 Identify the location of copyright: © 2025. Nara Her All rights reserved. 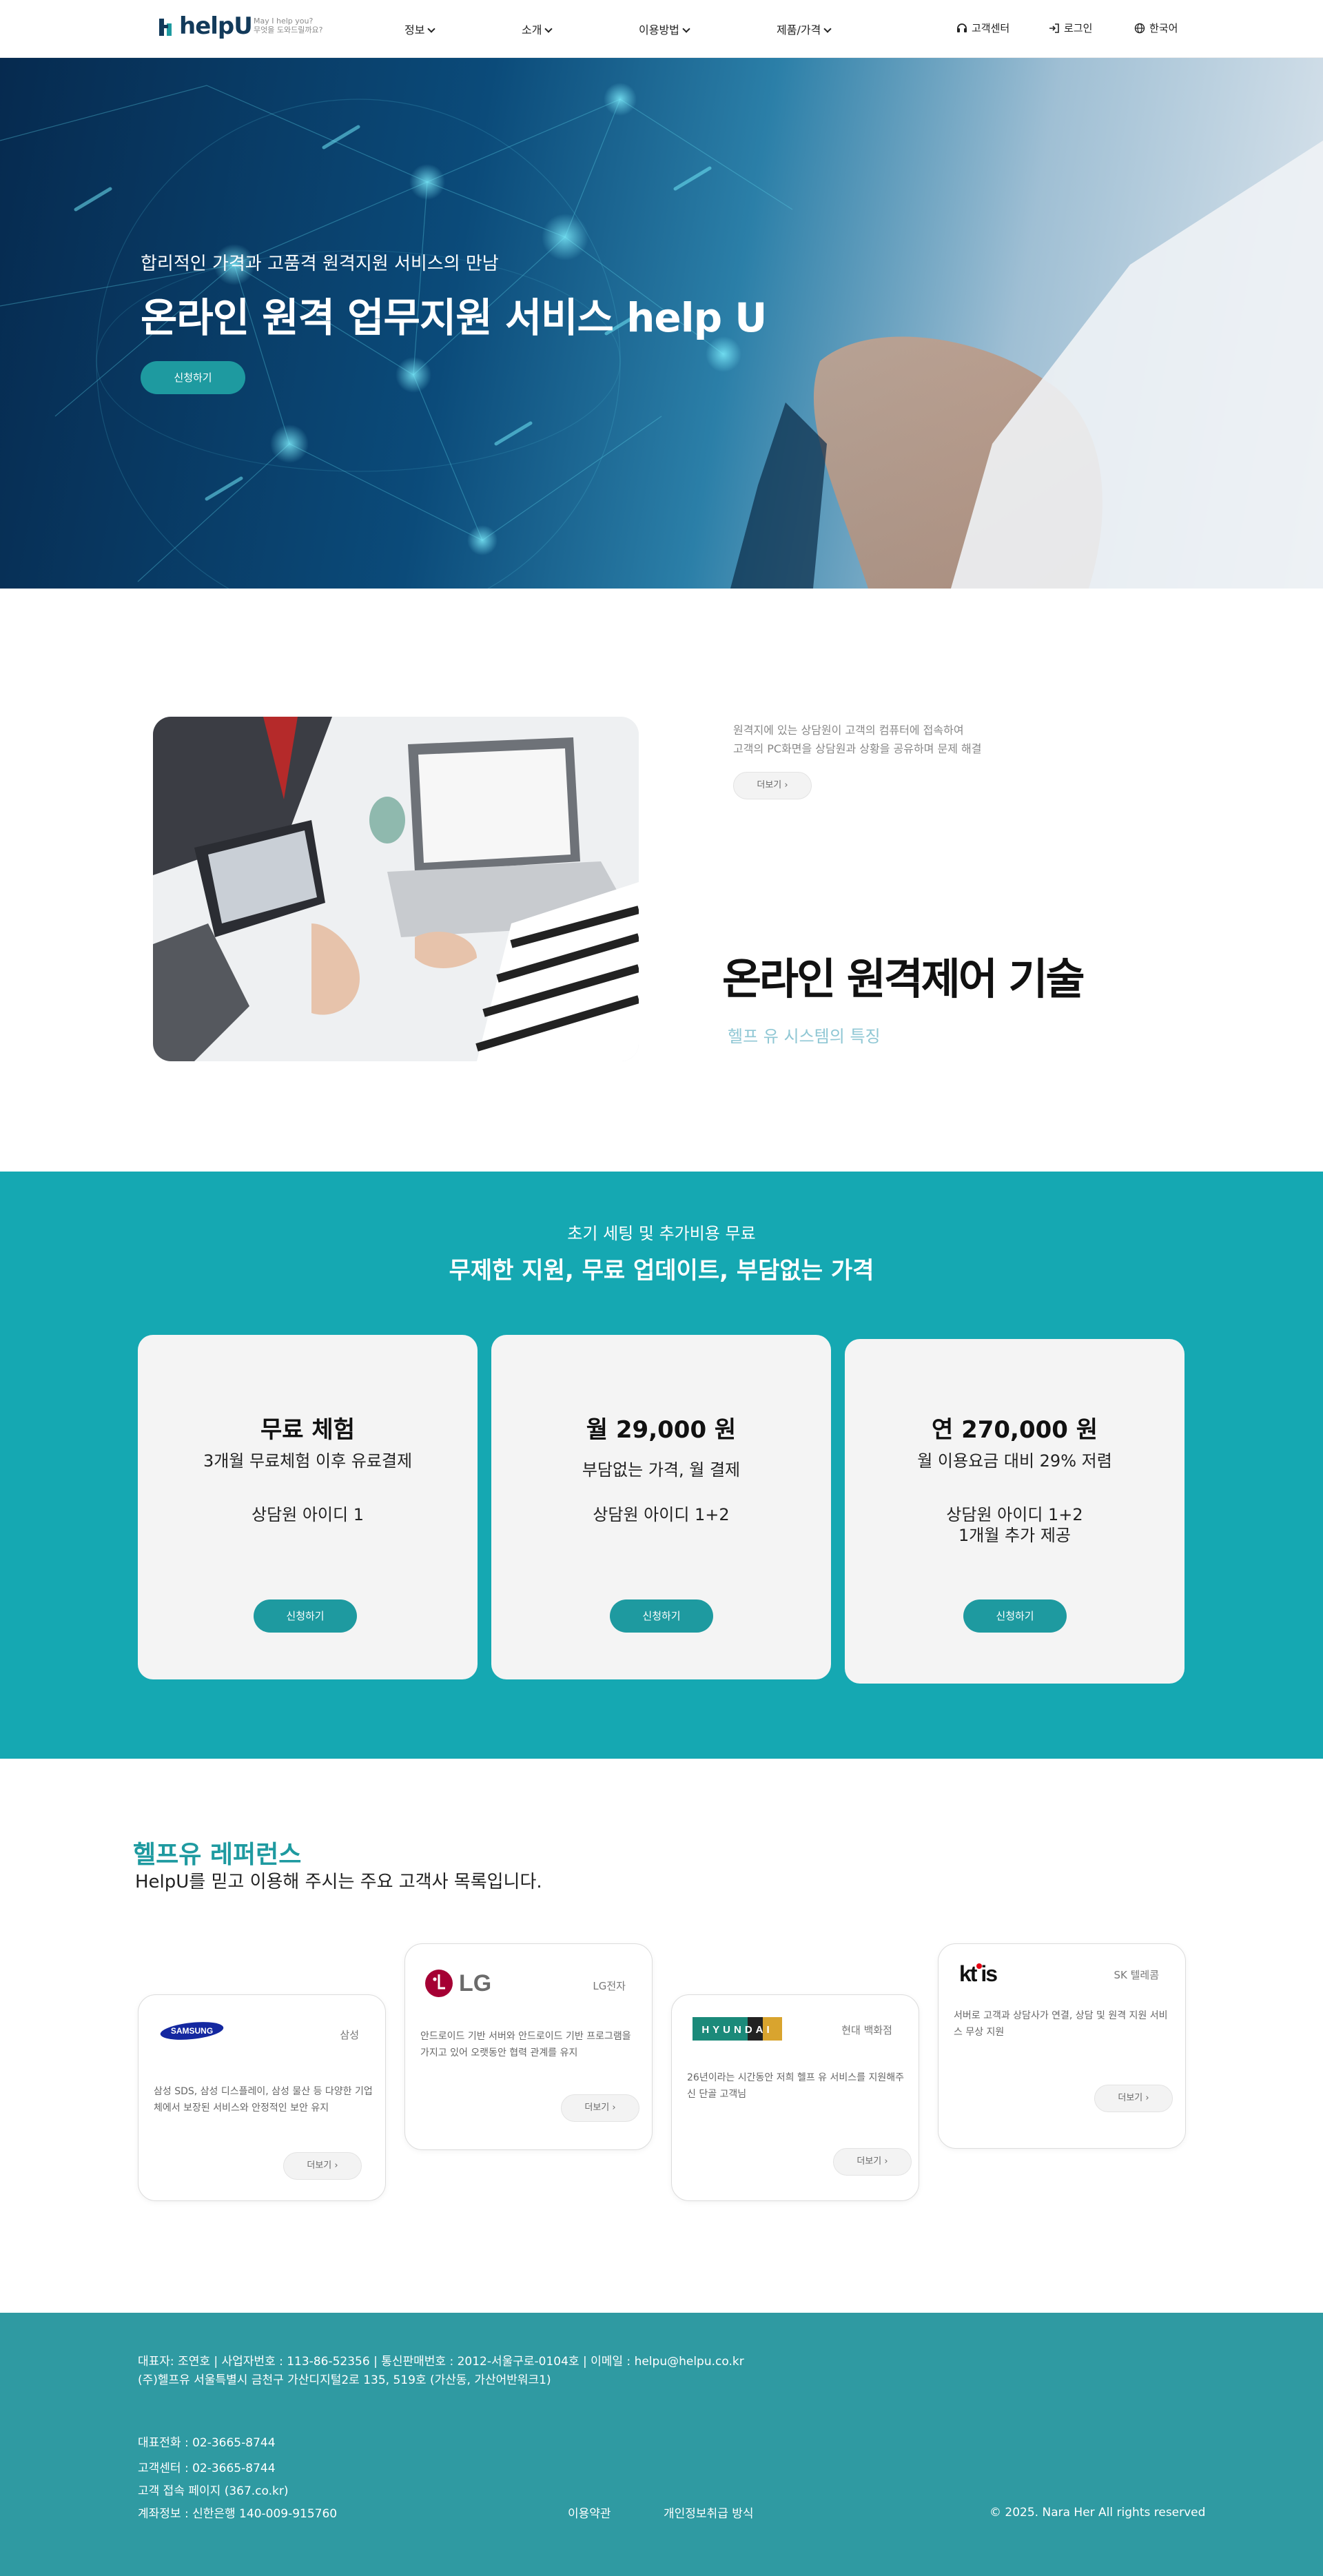
(1097, 2512).